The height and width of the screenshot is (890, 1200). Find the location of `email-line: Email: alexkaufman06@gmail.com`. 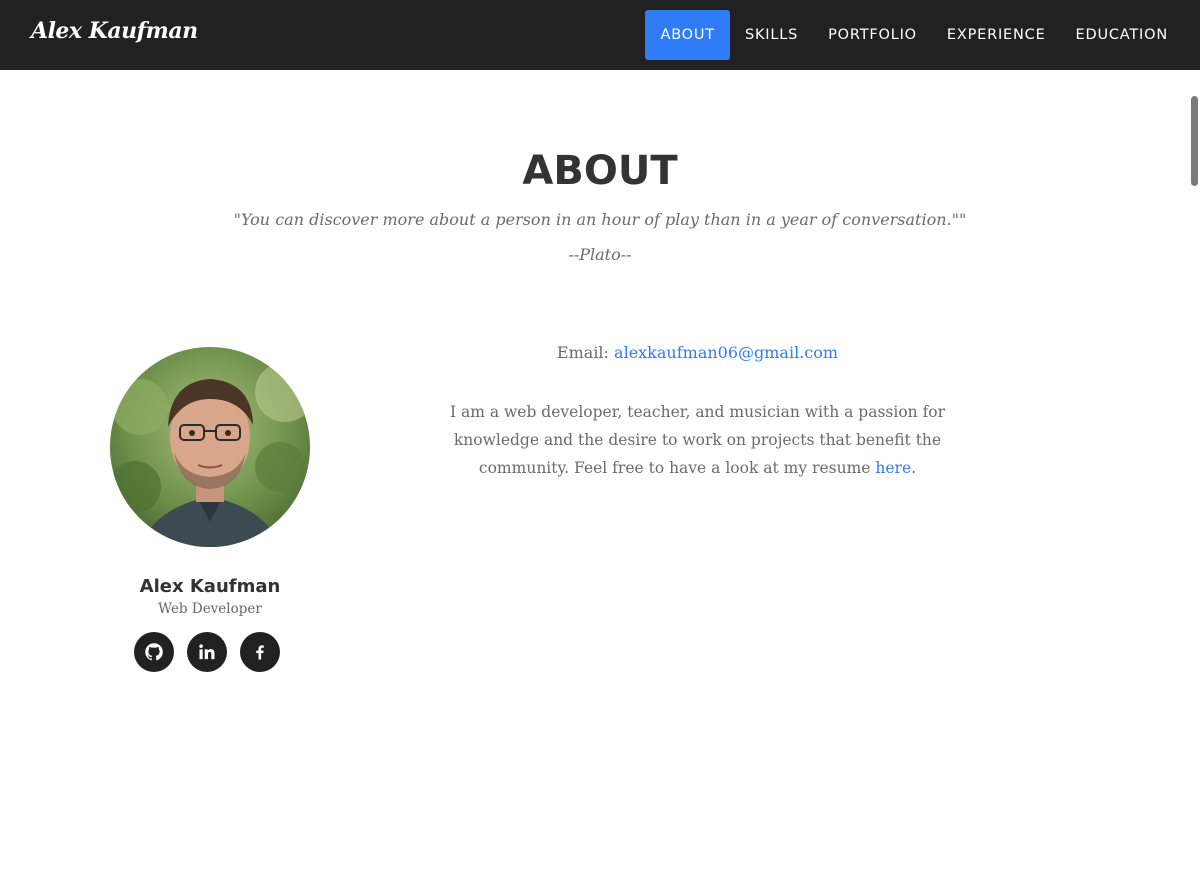

email-line: Email: alexkaufman06@gmail.com is located at coordinates (697, 352).